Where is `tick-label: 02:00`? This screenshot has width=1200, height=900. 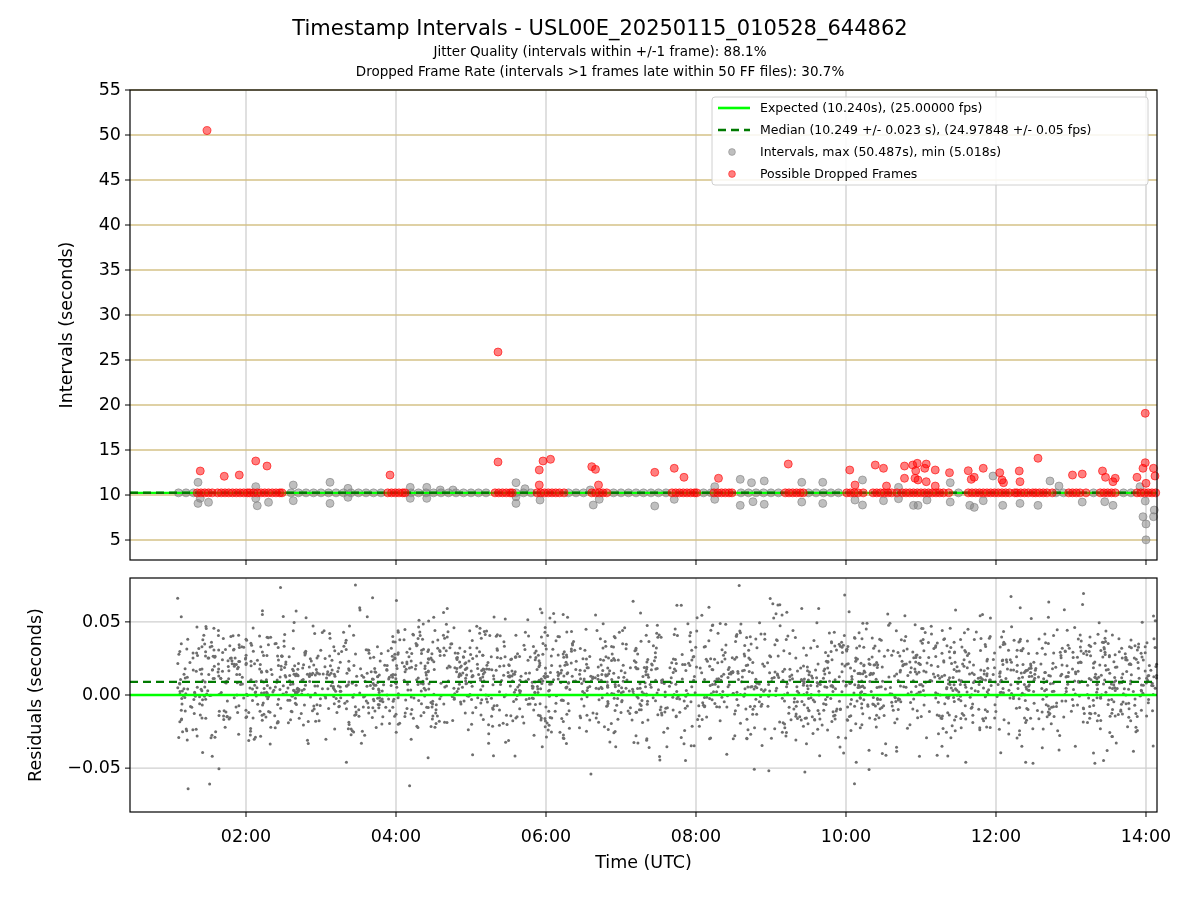
tick-label: 02:00 is located at coordinates (246, 836).